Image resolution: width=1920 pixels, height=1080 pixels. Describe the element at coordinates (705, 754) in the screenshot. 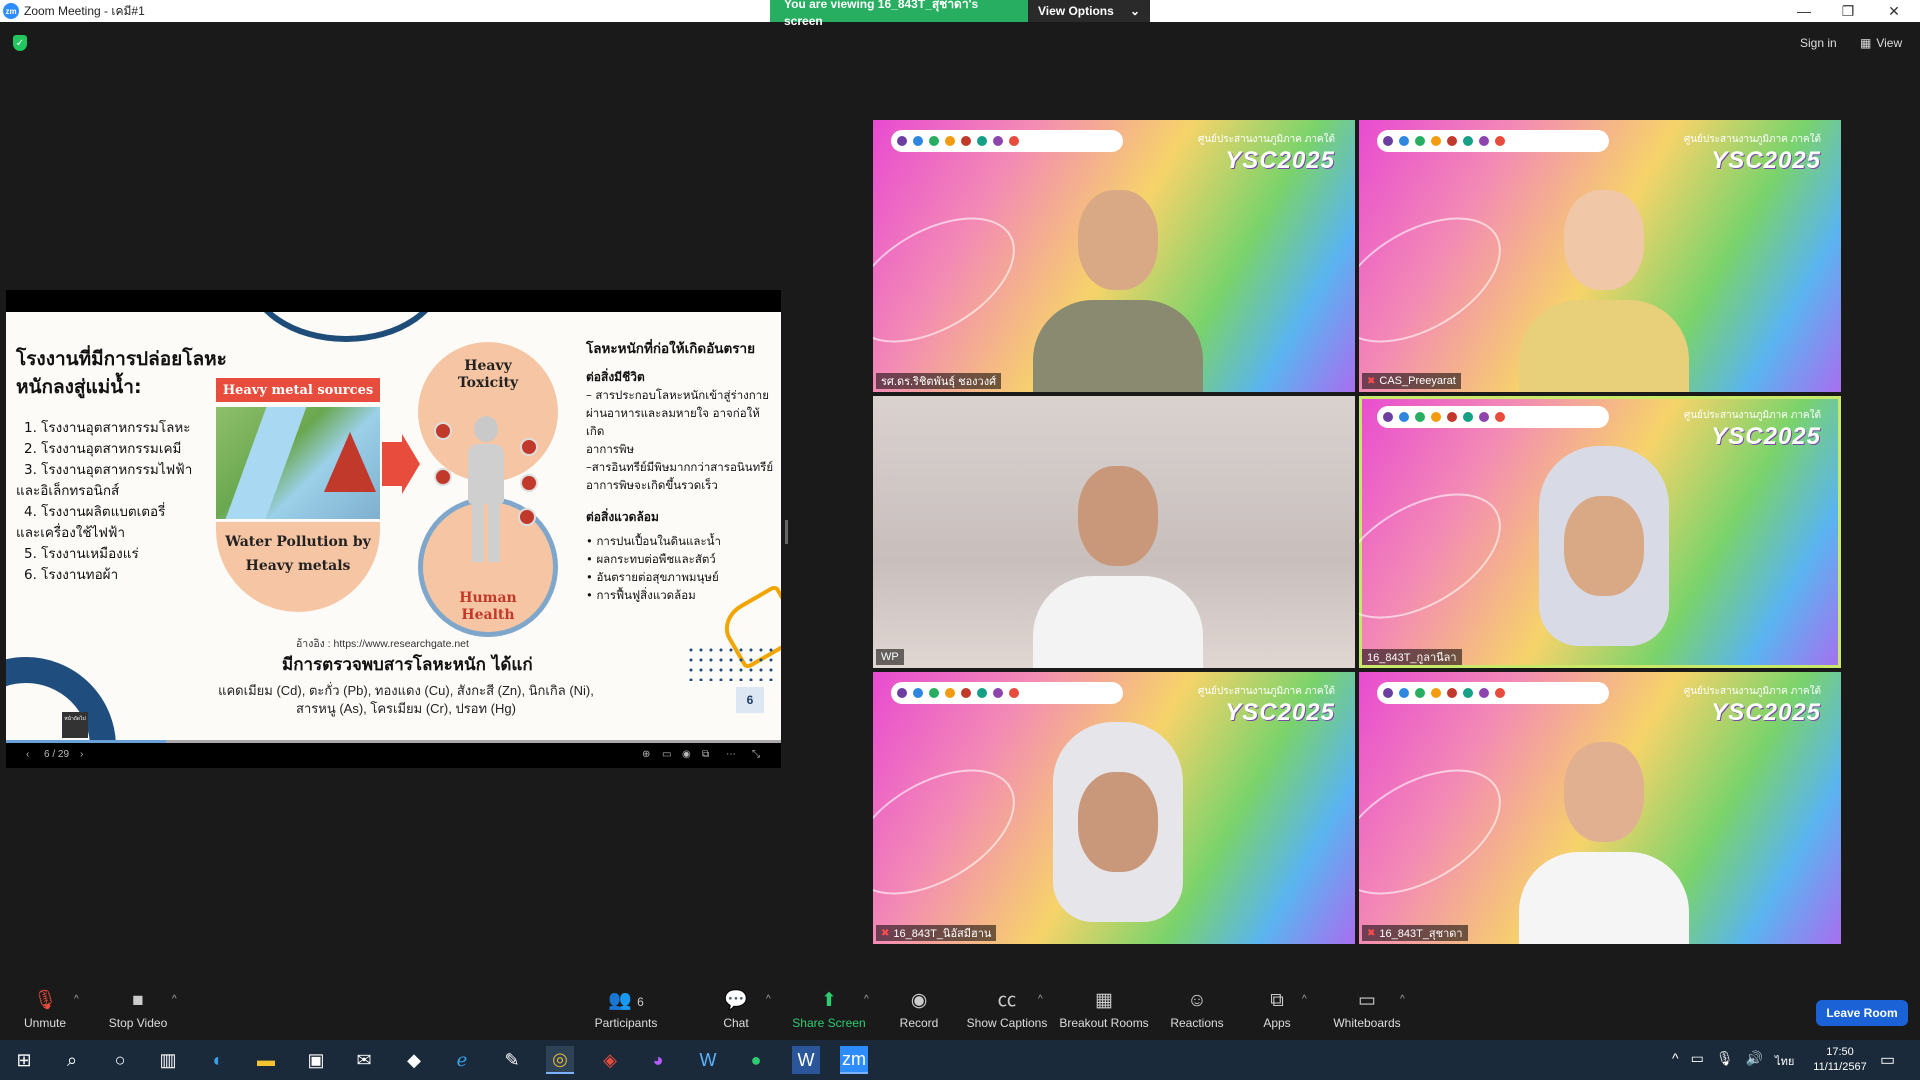

I see `present-icon: ⧉` at that location.